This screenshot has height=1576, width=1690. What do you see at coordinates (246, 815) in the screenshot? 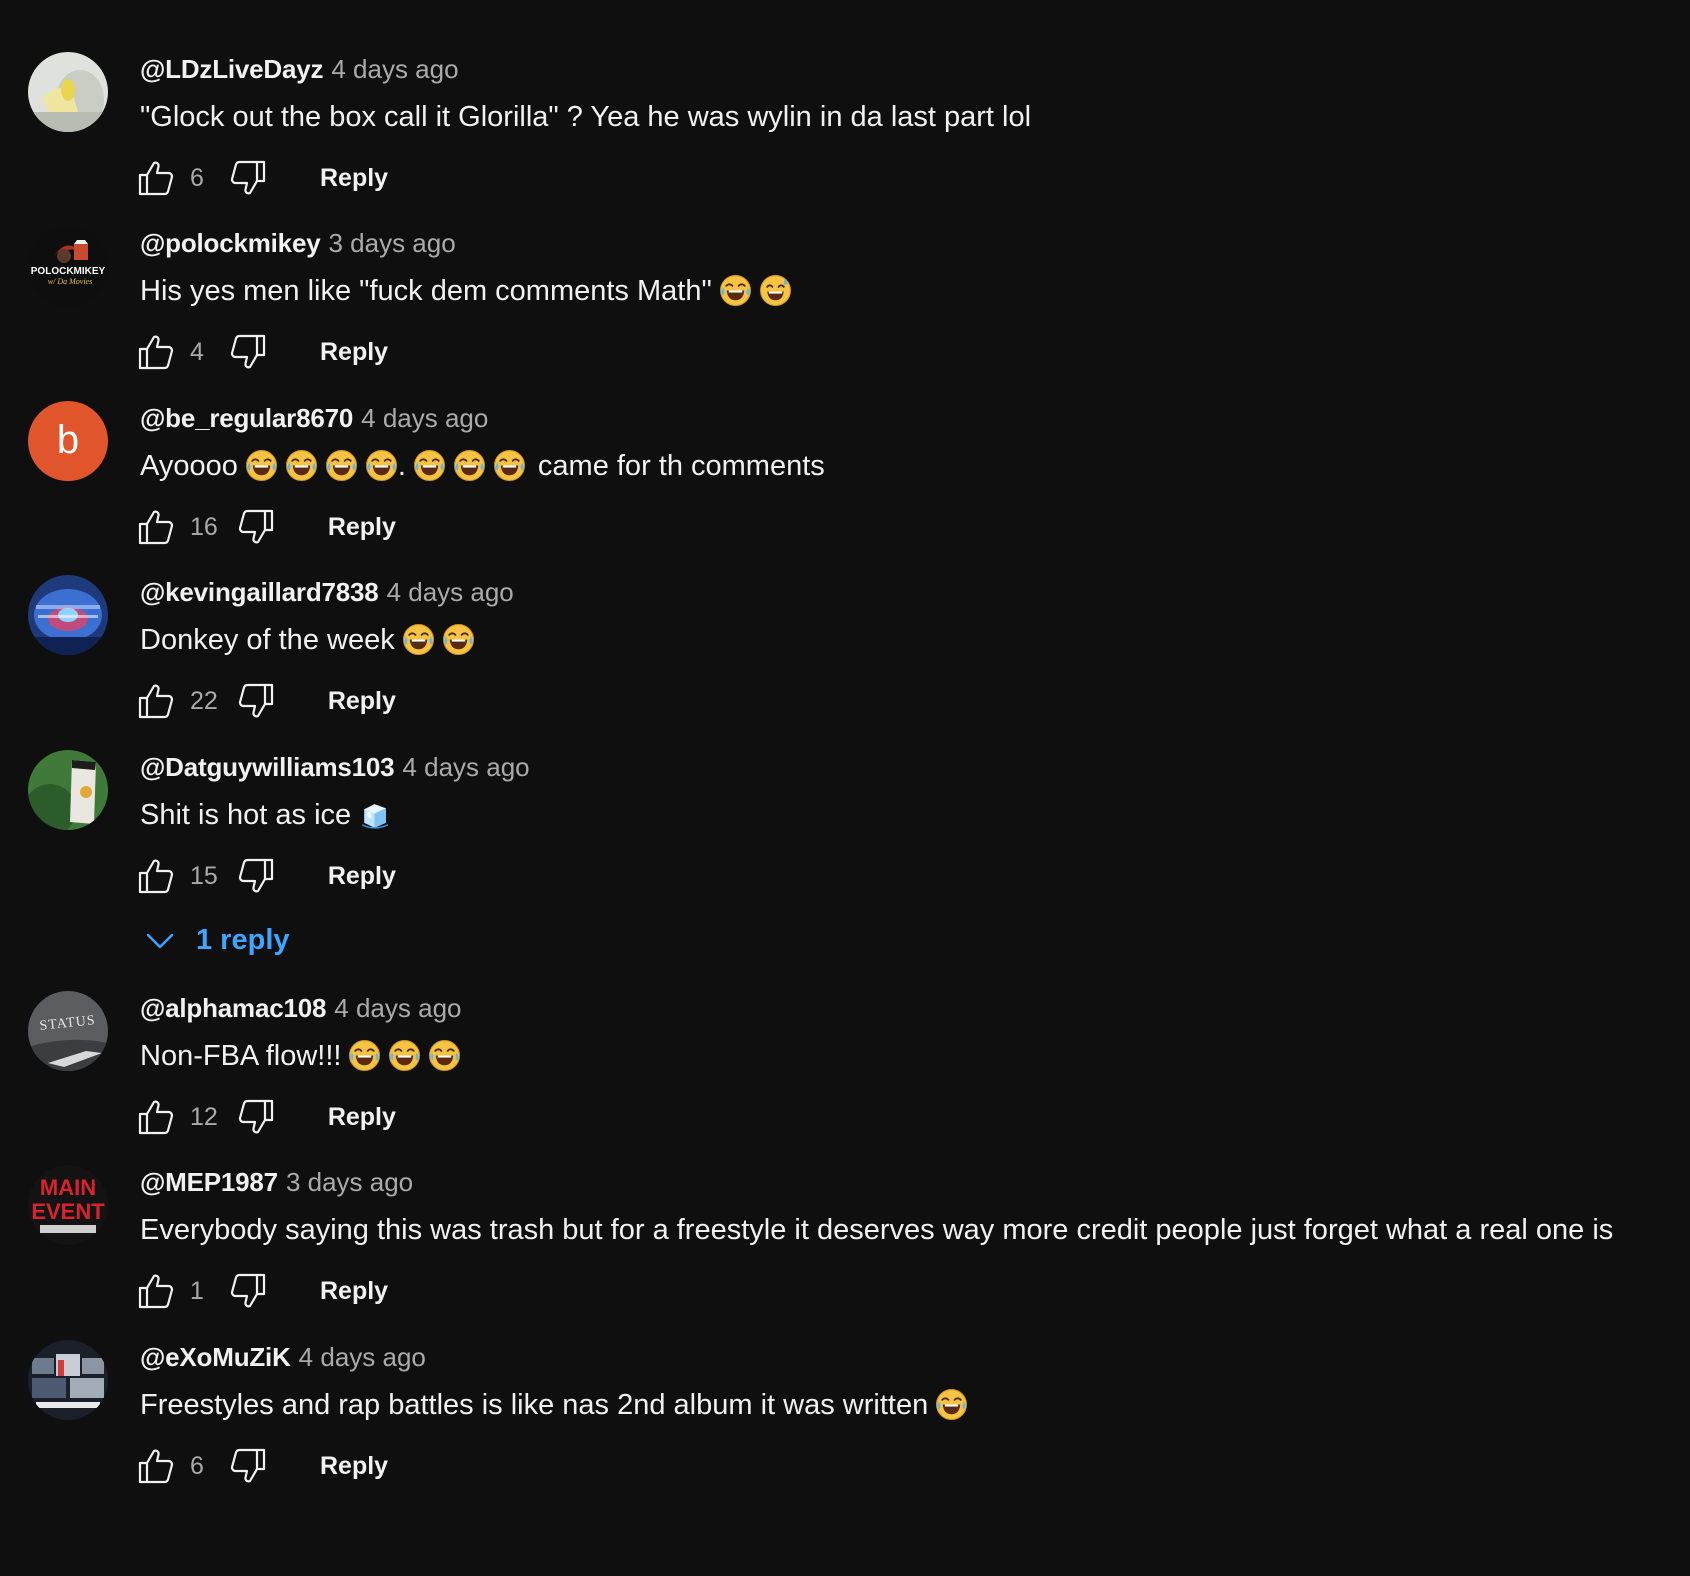
I see `comment-text-body: Shit is hot as ice` at bounding box center [246, 815].